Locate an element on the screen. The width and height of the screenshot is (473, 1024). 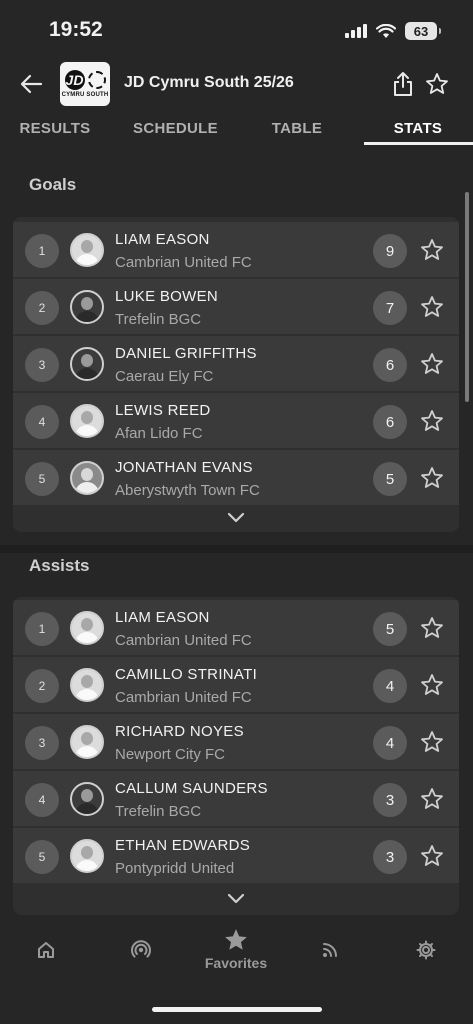
page-title: JD Cymru South 25/26 is located at coordinates (209, 82).